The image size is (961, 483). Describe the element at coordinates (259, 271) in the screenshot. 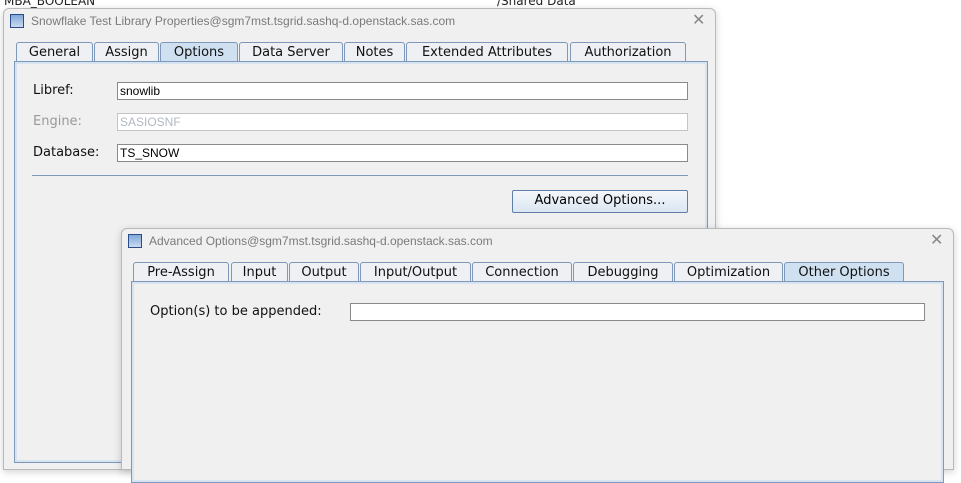

I see `tab-input: Input` at that location.